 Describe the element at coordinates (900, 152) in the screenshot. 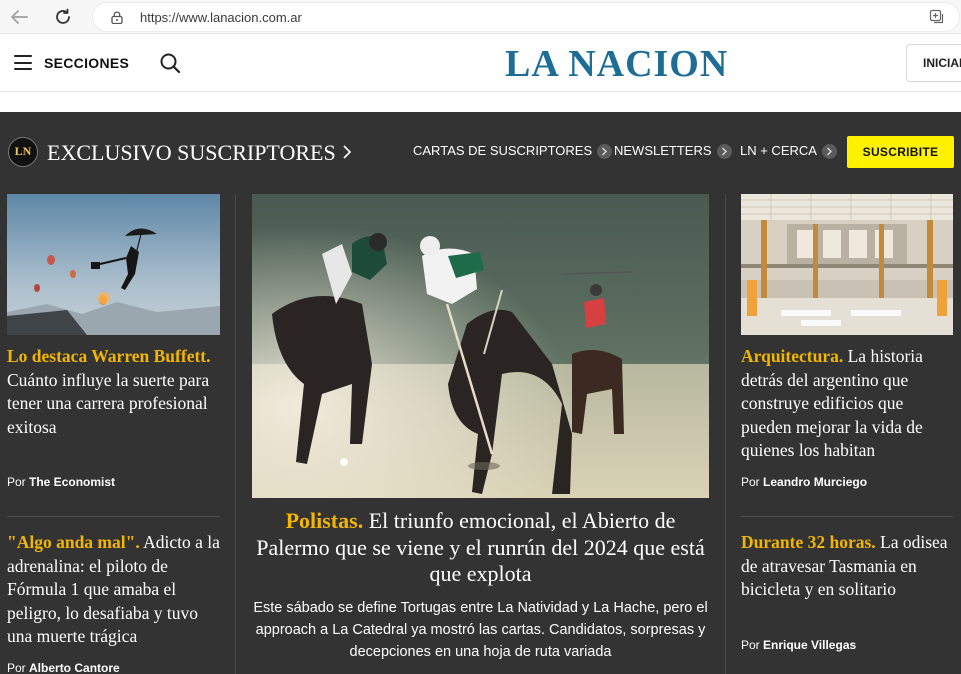

I see `subscribe-button: SUSCRIBITE` at that location.